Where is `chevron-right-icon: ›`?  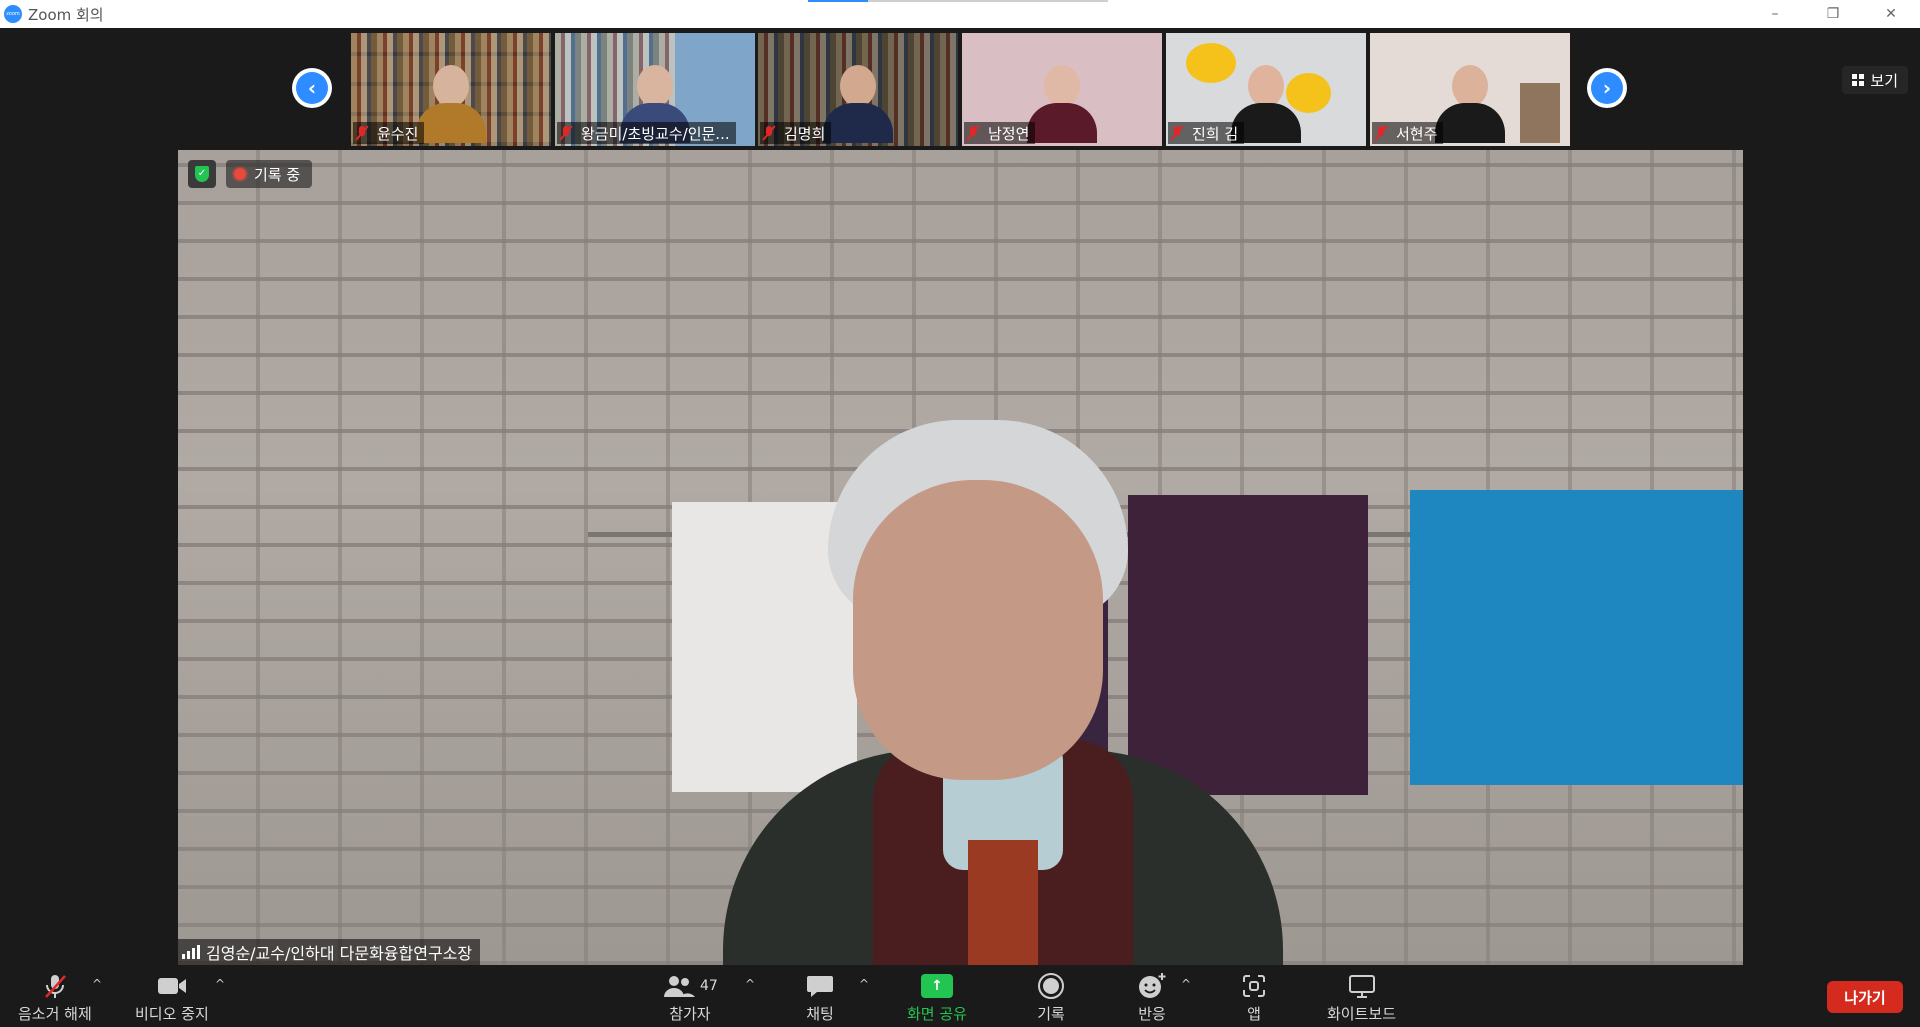
chevron-right-icon: › is located at coordinates (1607, 88).